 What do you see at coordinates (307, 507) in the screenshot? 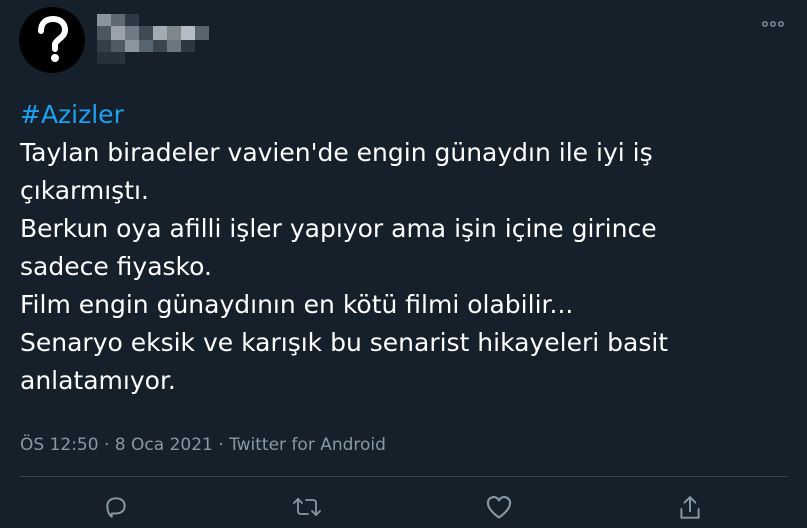
I see `retweet-icon` at bounding box center [307, 507].